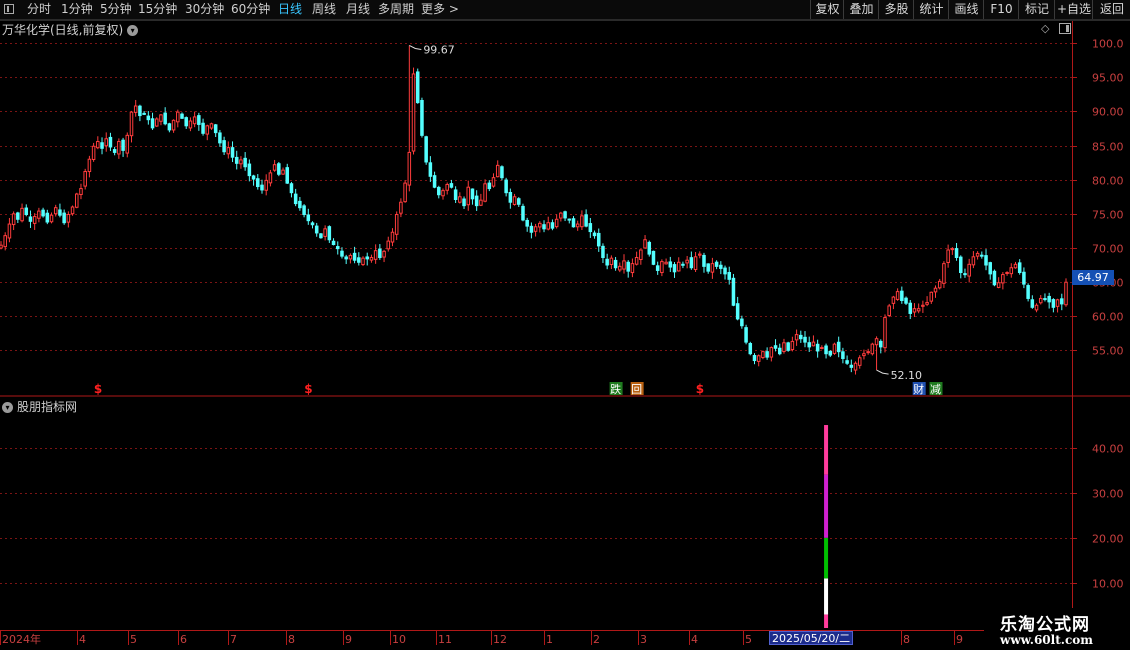 The image size is (1130, 650). Describe the element at coordinates (636, 389) in the screenshot. I see `event-marker-label: 回` at that location.